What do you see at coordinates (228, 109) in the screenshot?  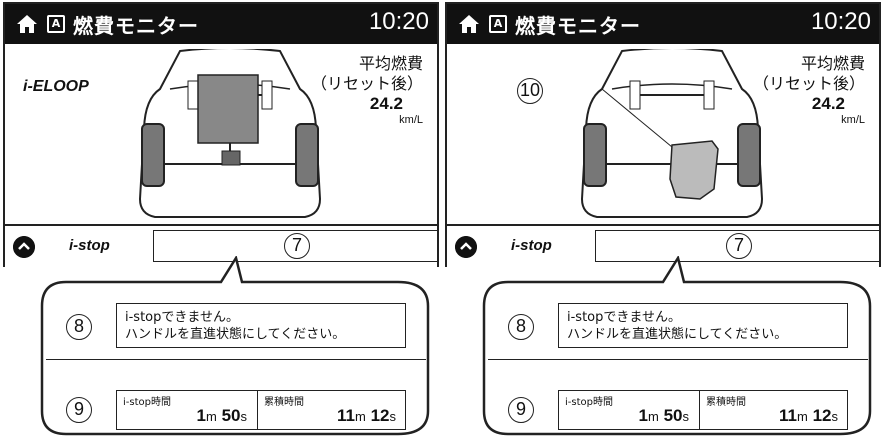 I see `capacitor-block` at bounding box center [228, 109].